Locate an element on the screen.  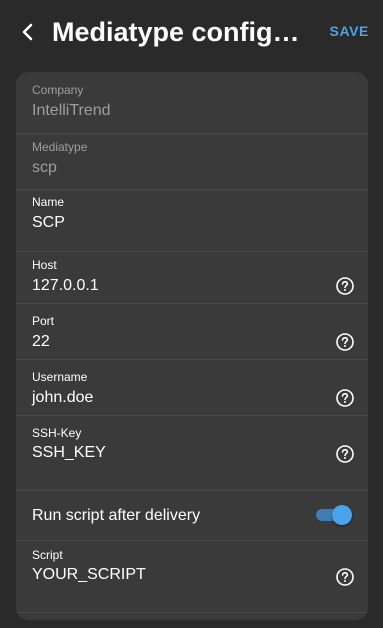
script-field: Script YOUR_SCRIPT is located at coordinates (192, 577).